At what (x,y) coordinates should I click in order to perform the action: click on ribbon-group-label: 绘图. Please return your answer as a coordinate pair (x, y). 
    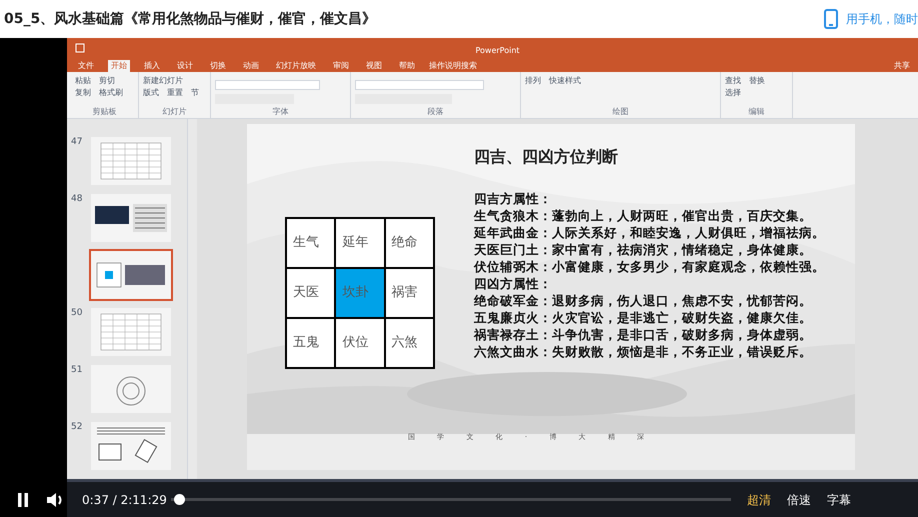
    Looking at the image, I should click on (621, 112).